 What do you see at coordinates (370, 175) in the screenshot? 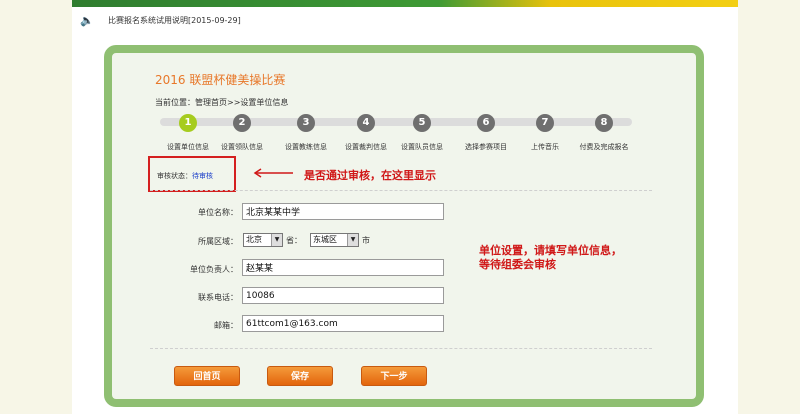
I see `status-annotation: 是否通过审核，在这里显示` at bounding box center [370, 175].